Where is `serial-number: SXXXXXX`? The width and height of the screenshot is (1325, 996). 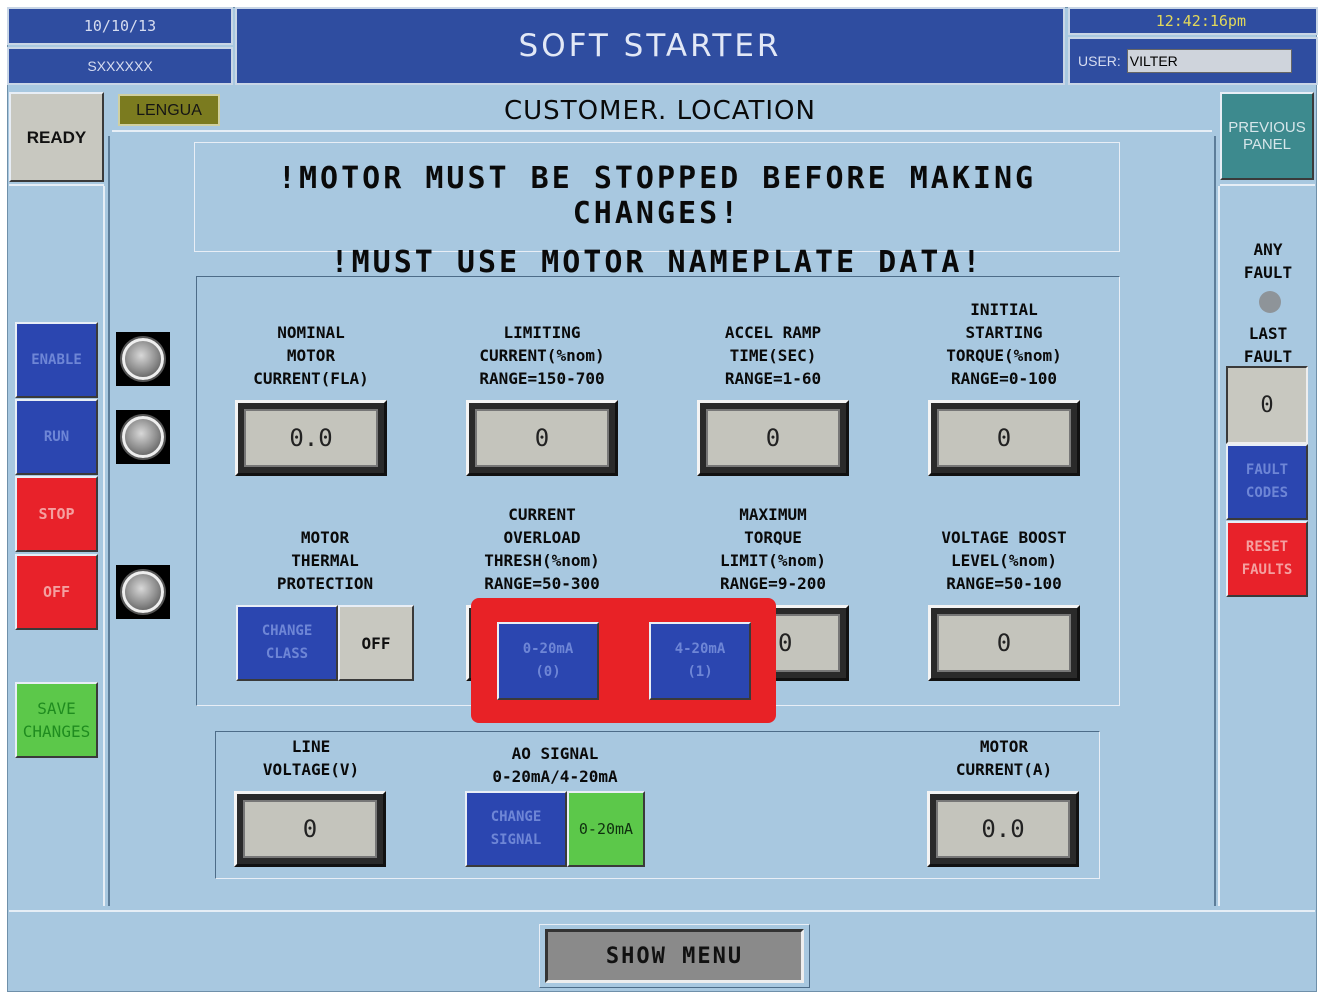
serial-number: SXXXXXX is located at coordinates (120, 66).